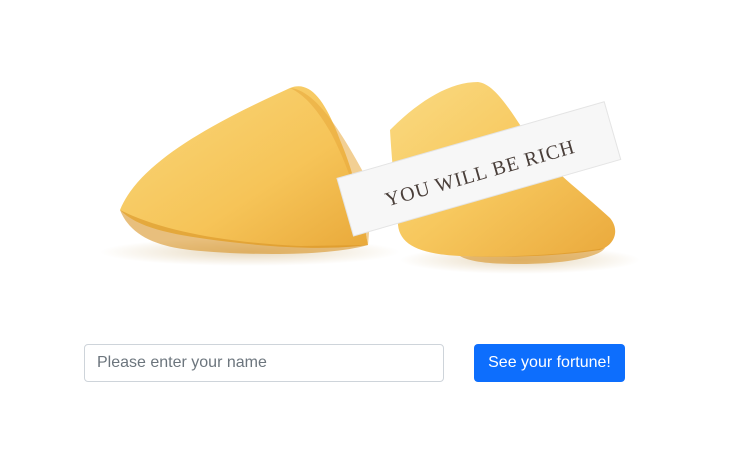 This screenshot has height=475, width=742. Describe the element at coordinates (245, 170) in the screenshot. I see `cookie-left` at that location.